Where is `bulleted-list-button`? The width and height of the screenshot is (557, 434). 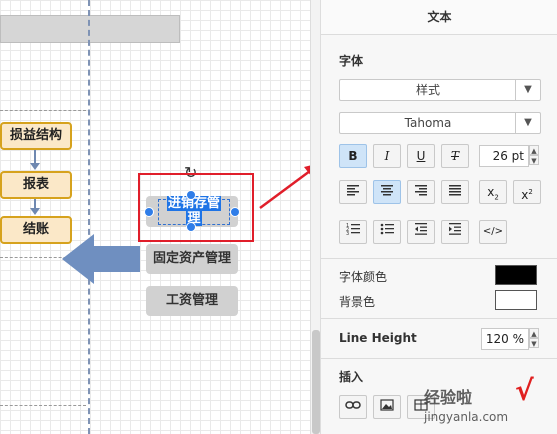
bulleted-list-button is located at coordinates (387, 232).